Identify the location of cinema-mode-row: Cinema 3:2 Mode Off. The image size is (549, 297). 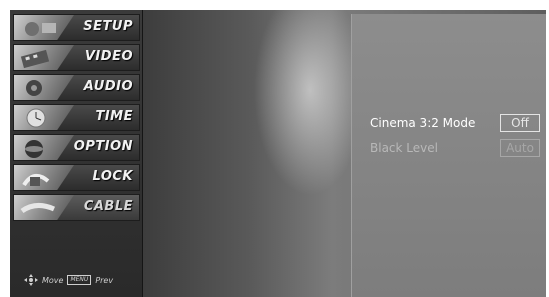
(458, 123).